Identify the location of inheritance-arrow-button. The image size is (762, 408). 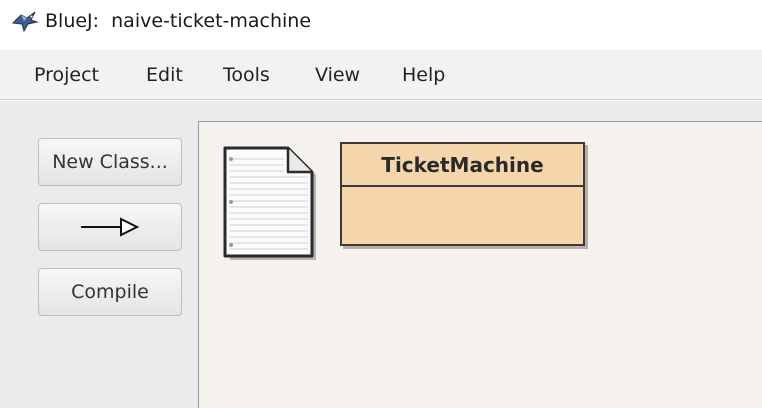
(110, 227).